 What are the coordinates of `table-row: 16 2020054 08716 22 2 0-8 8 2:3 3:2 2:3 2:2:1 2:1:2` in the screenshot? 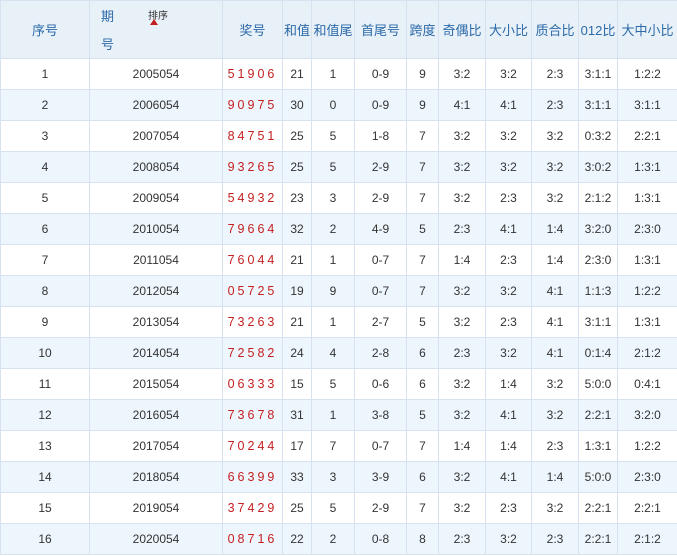 It's located at (338, 539).